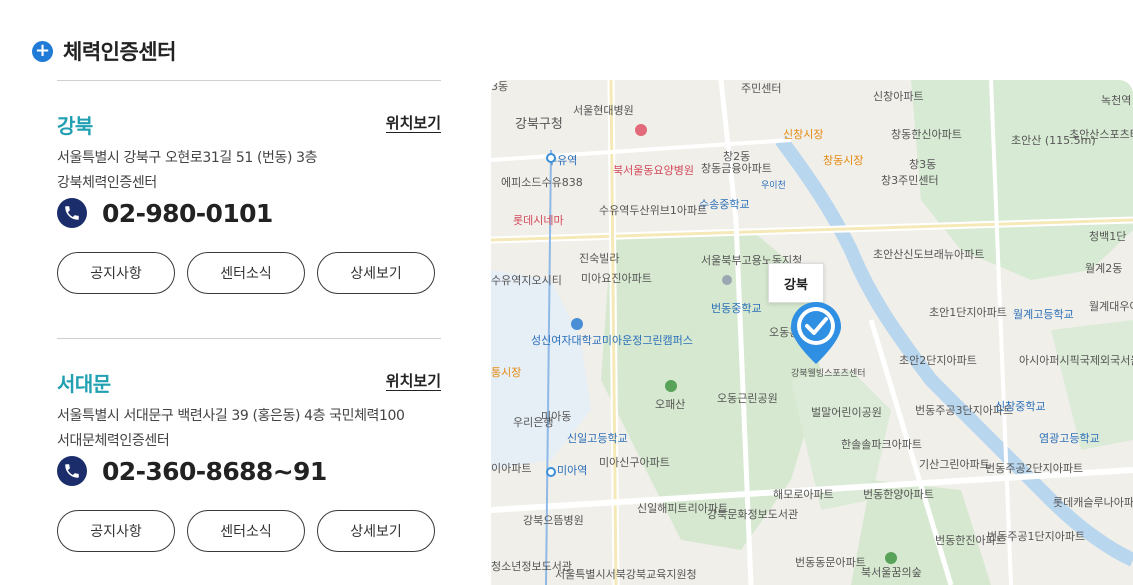  I want to click on map-label: 진숙빌라, so click(599, 258).